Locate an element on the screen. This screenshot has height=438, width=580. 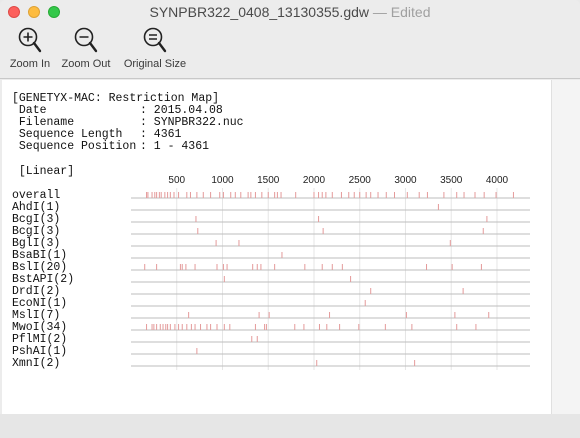
title-bar: SYNPBR322_0408_13130355.gdw — Edited is located at coordinates (290, 12).